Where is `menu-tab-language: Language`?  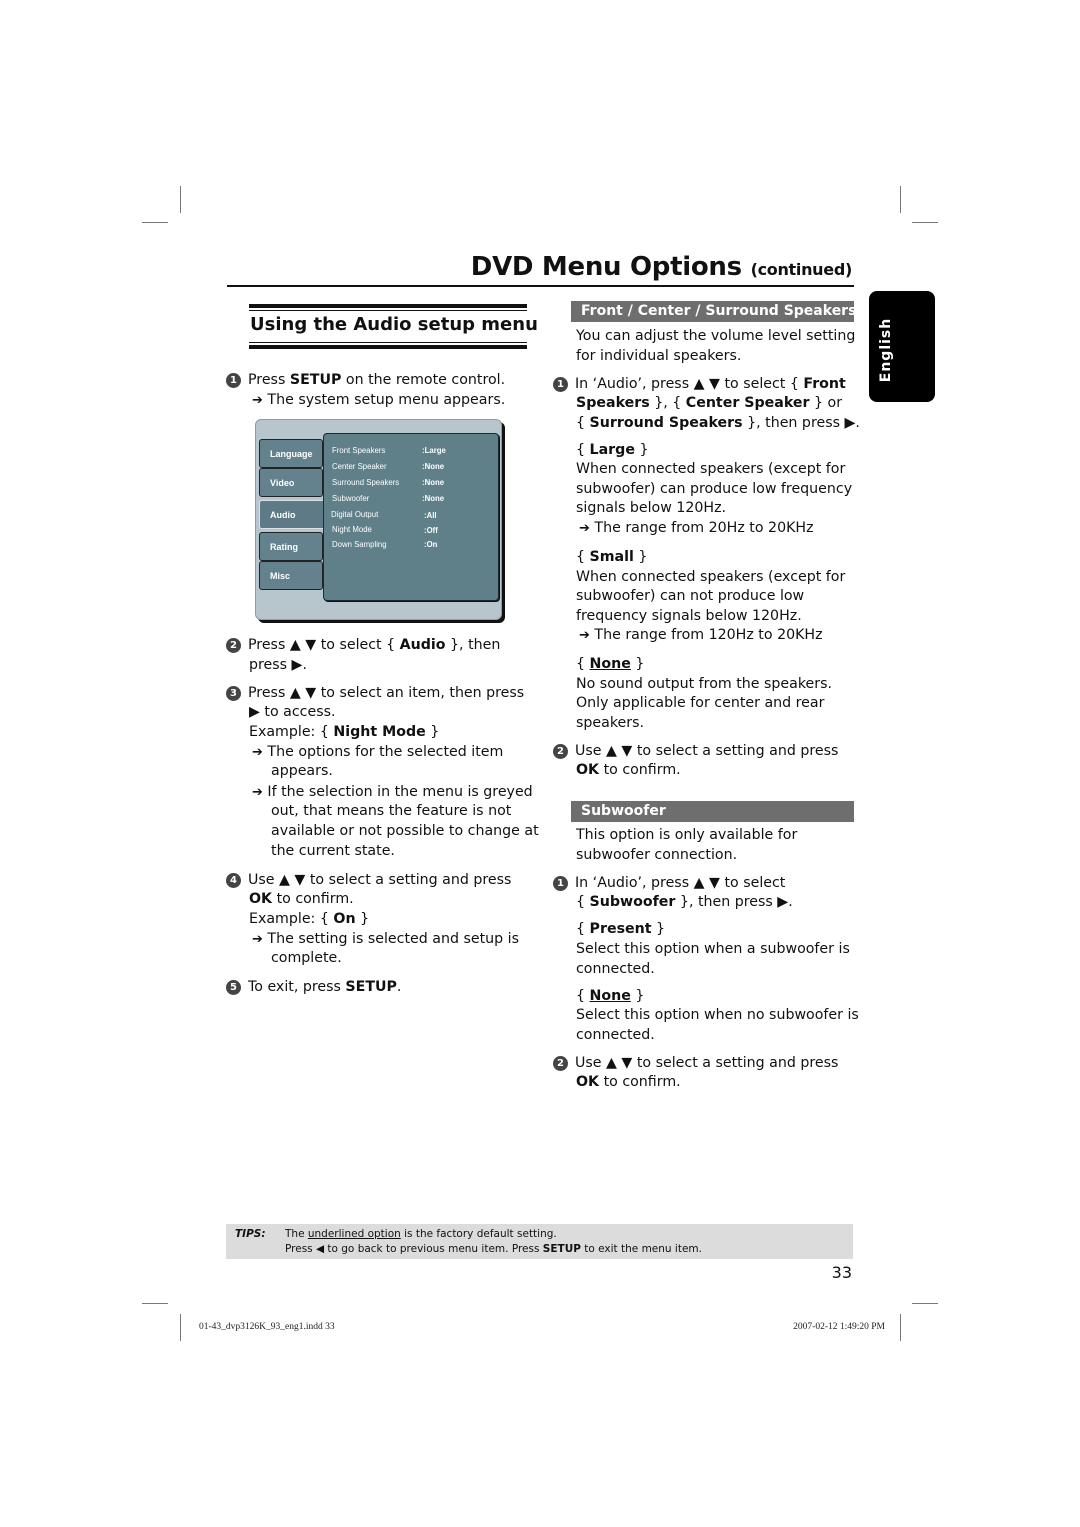 menu-tab-language: Language is located at coordinates (291, 453).